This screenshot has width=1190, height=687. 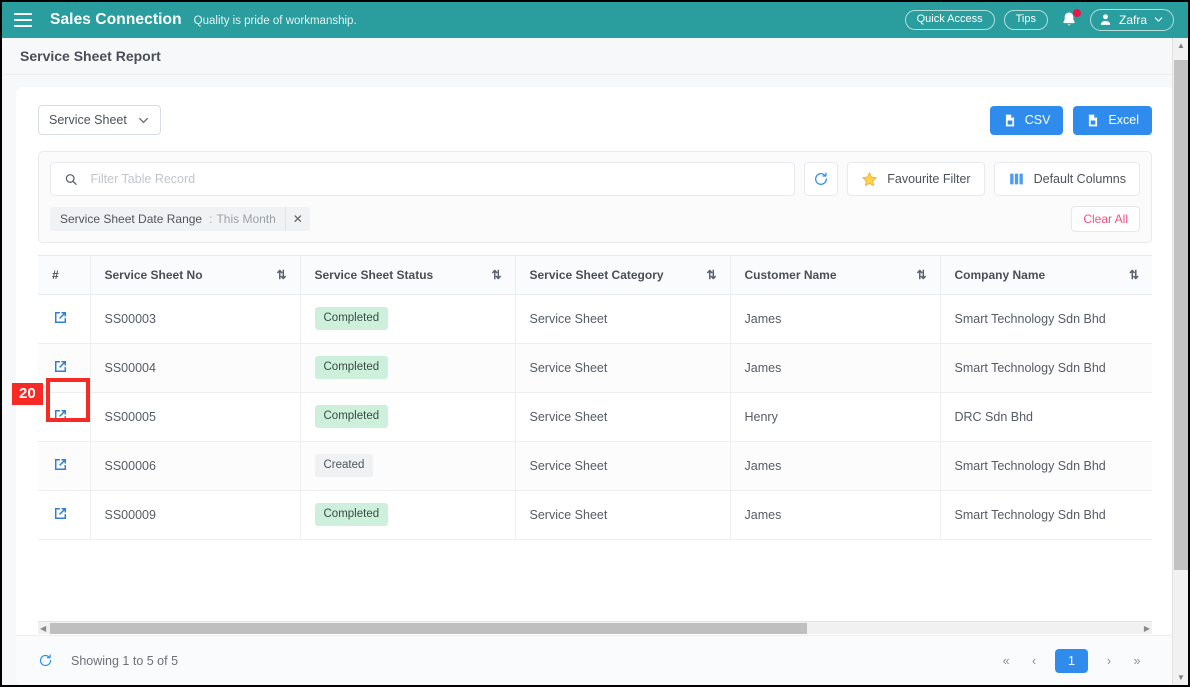 What do you see at coordinates (1105, 219) in the screenshot?
I see `clear-all-button: Clear All` at bounding box center [1105, 219].